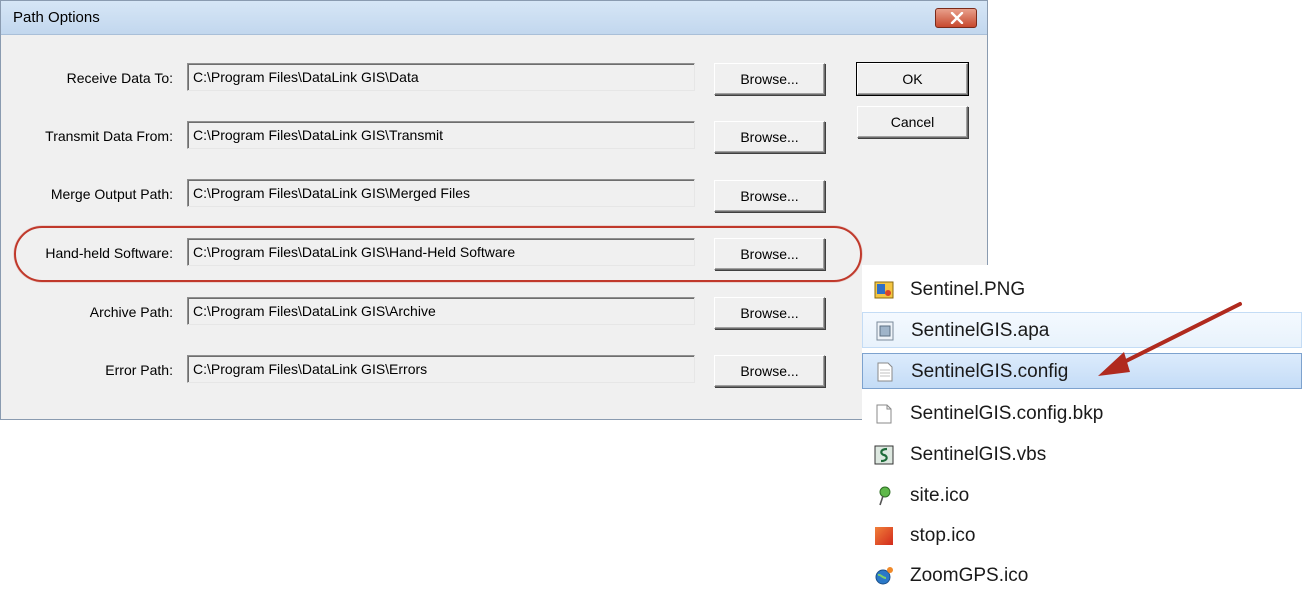  What do you see at coordinates (1082, 536) in the screenshot?
I see `file-item: stop.ico` at bounding box center [1082, 536].